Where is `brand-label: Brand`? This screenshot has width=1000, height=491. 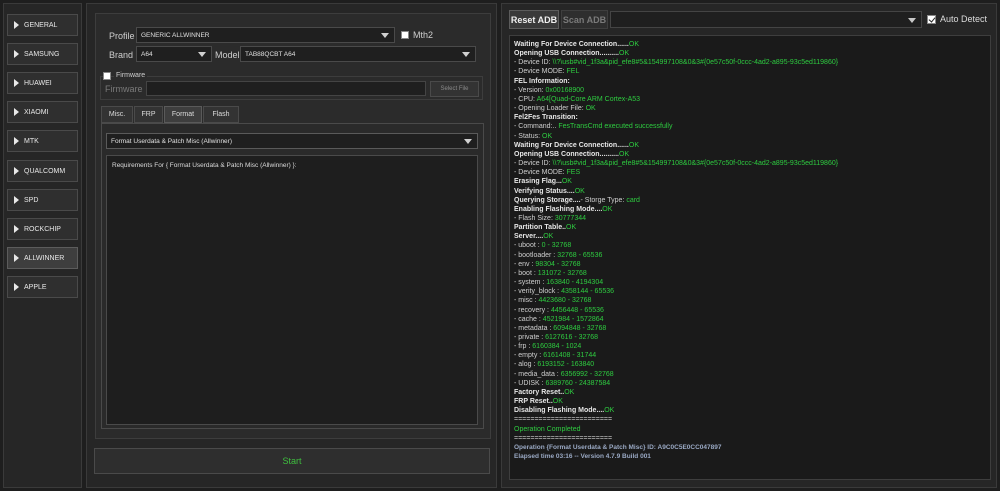
brand-label: Brand is located at coordinates (121, 55).